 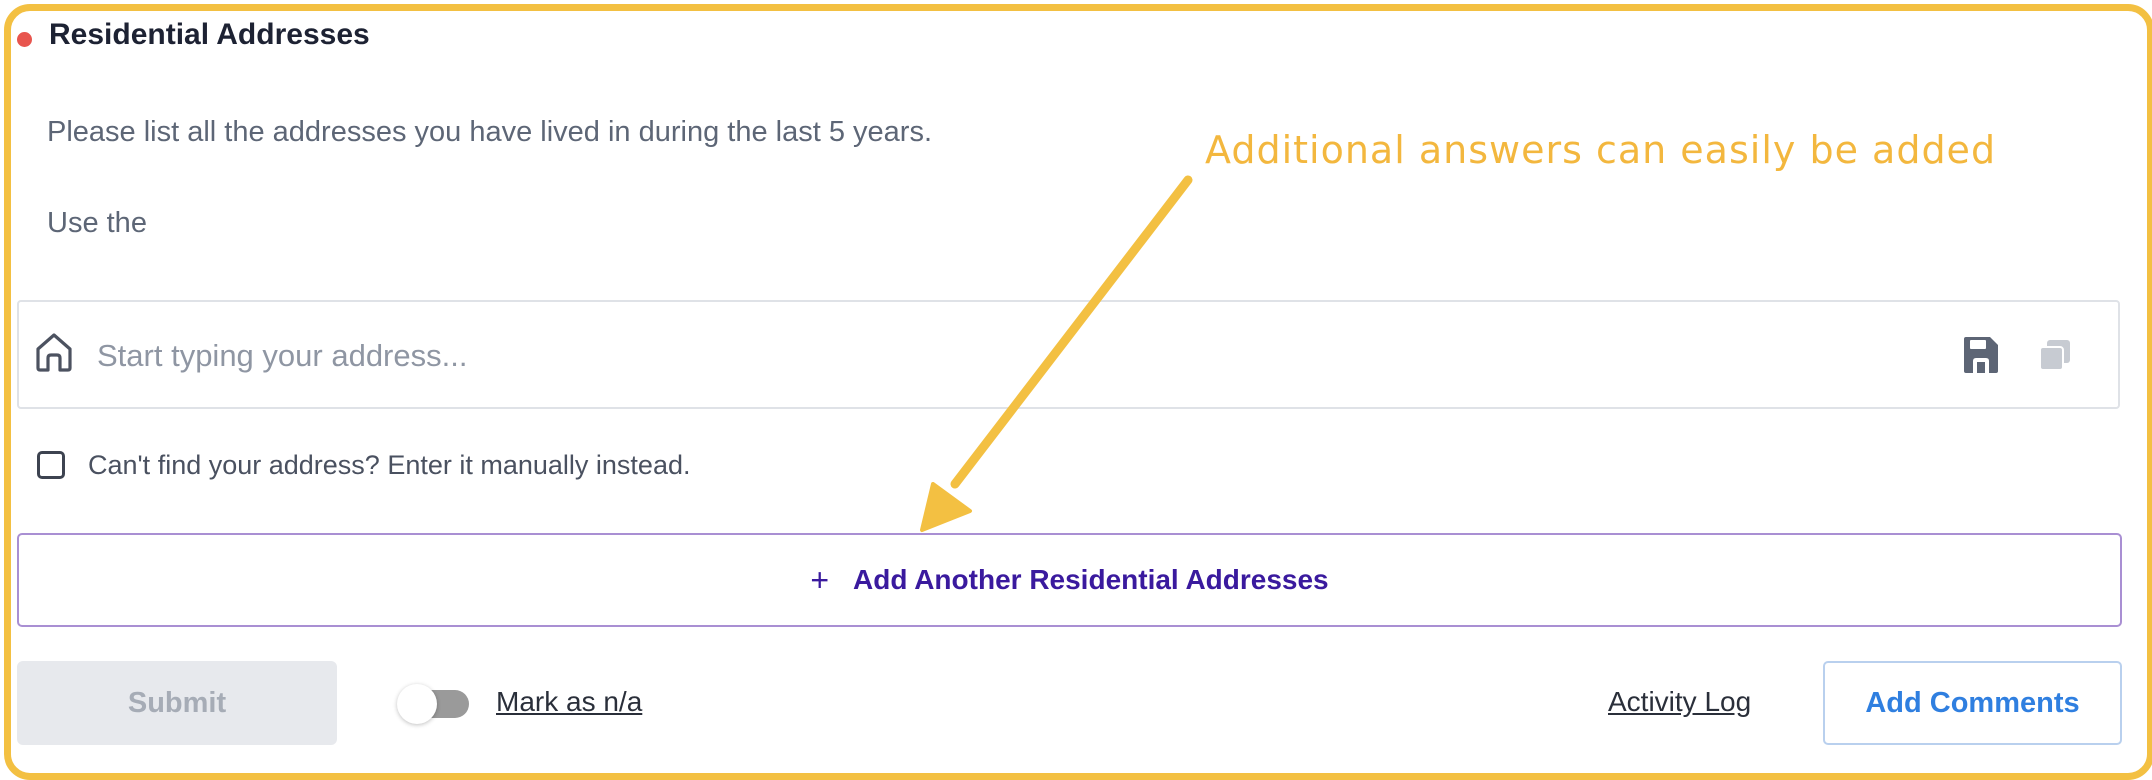 What do you see at coordinates (1056, 353) in the screenshot?
I see `arrow-annotation` at bounding box center [1056, 353].